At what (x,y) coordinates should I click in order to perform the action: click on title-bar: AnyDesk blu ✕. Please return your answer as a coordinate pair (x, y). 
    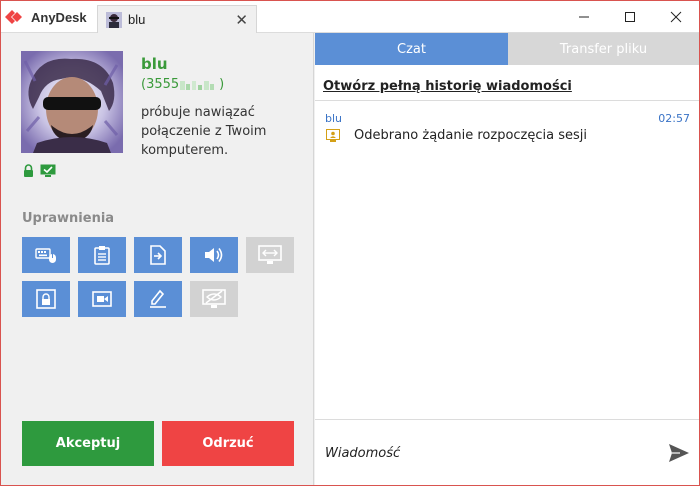
    Looking at the image, I should click on (350, 17).